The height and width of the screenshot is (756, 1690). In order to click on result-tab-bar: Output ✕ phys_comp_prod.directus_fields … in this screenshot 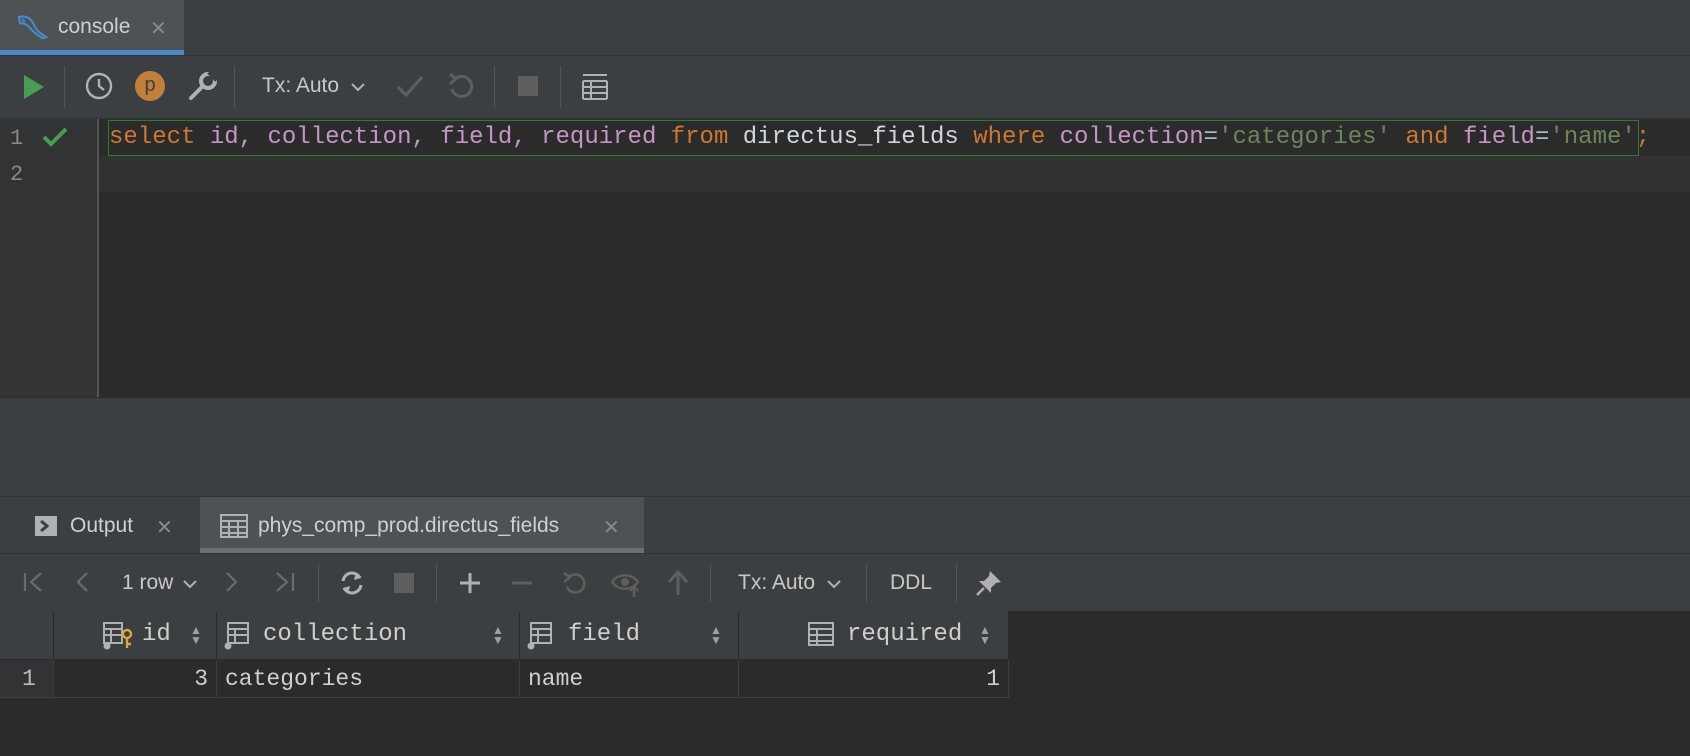, I will do `click(845, 524)`.